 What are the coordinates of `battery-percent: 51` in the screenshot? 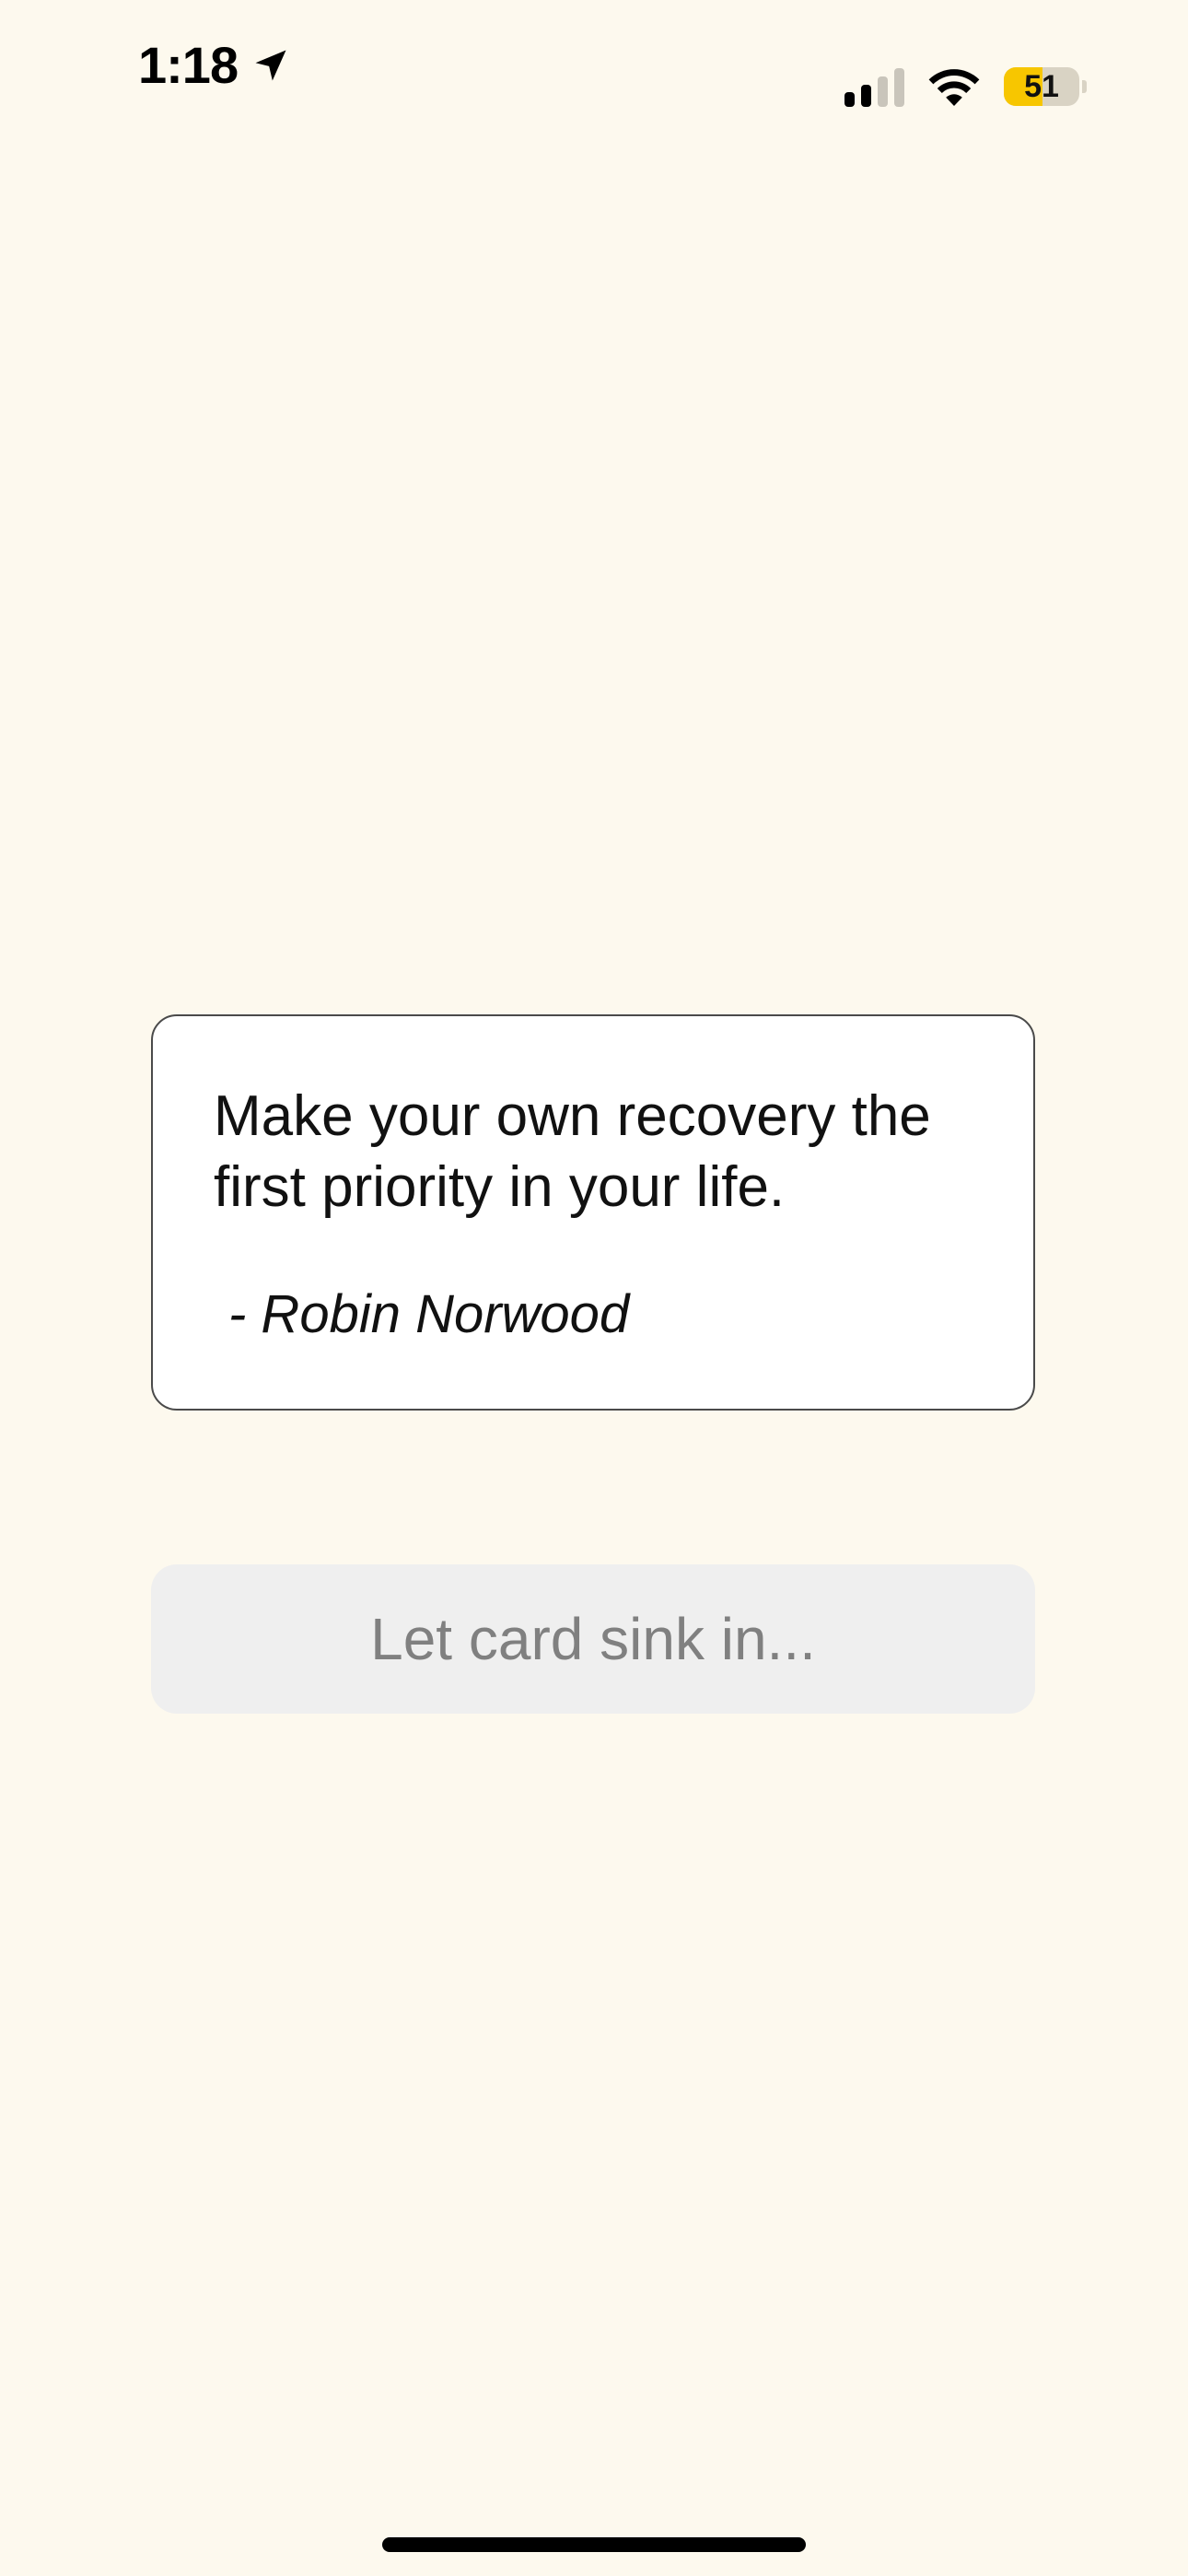 It's located at (1041, 86).